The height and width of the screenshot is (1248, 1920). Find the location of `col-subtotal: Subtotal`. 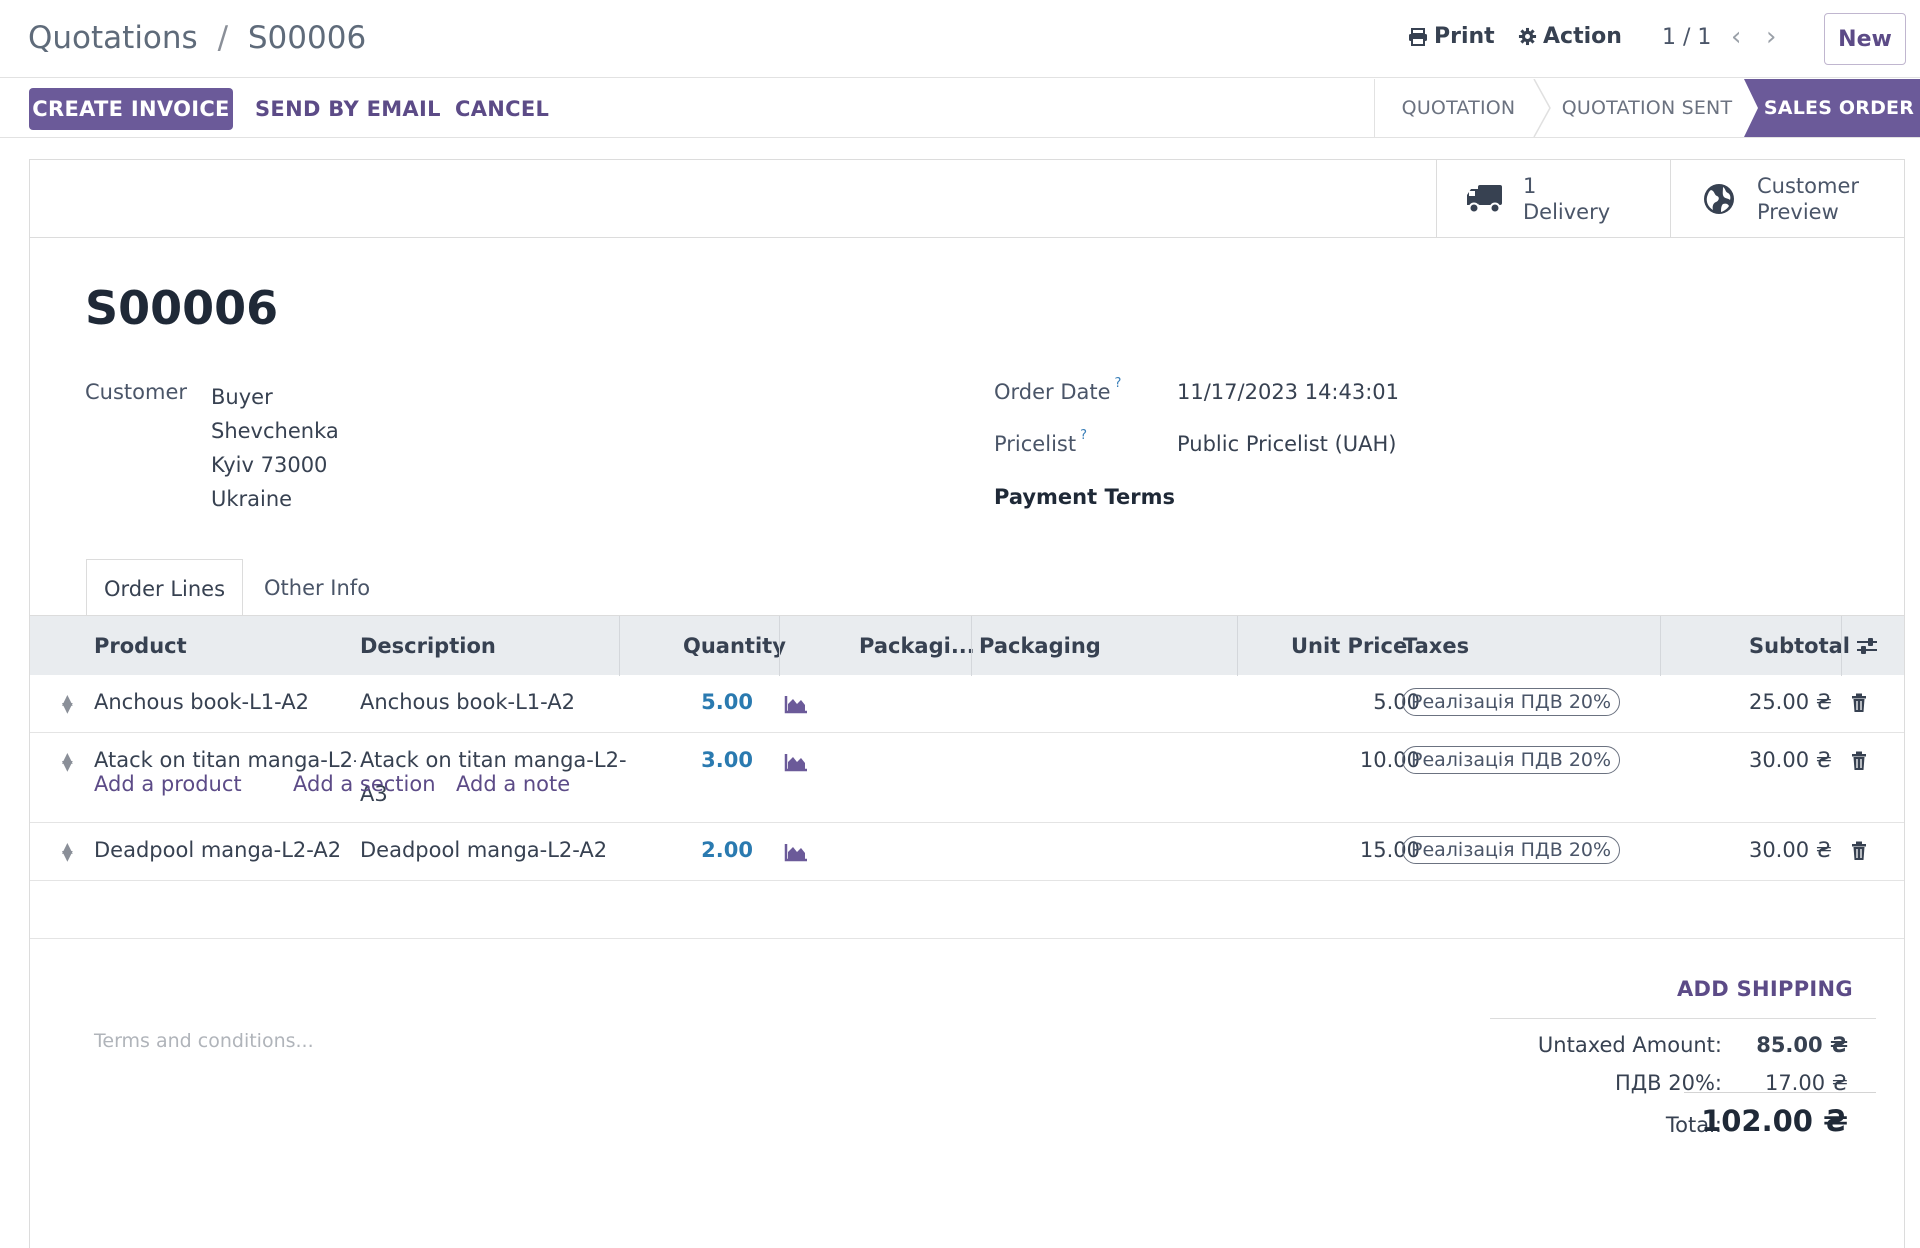

col-subtotal: Subtotal is located at coordinates (1799, 646).